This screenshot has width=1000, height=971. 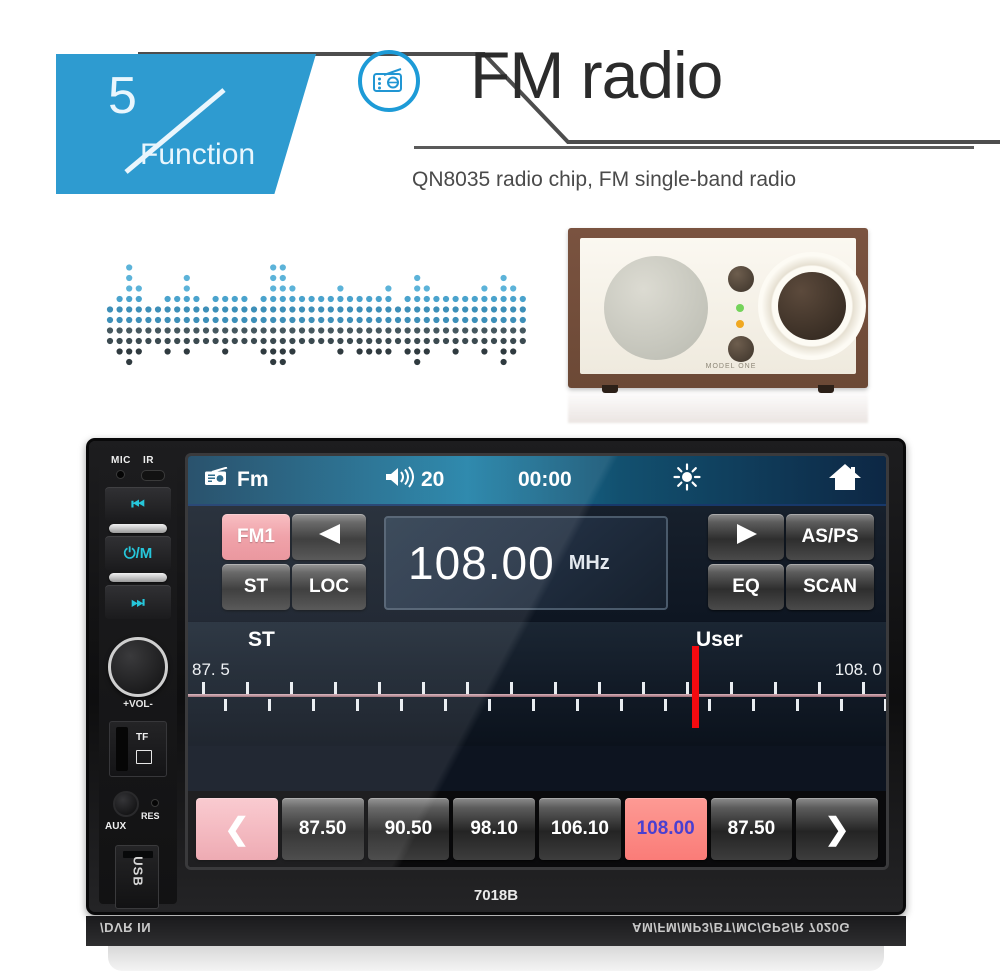 What do you see at coordinates (537, 481) in the screenshot?
I see `status-bar: Fm 20 00:00` at bounding box center [537, 481].